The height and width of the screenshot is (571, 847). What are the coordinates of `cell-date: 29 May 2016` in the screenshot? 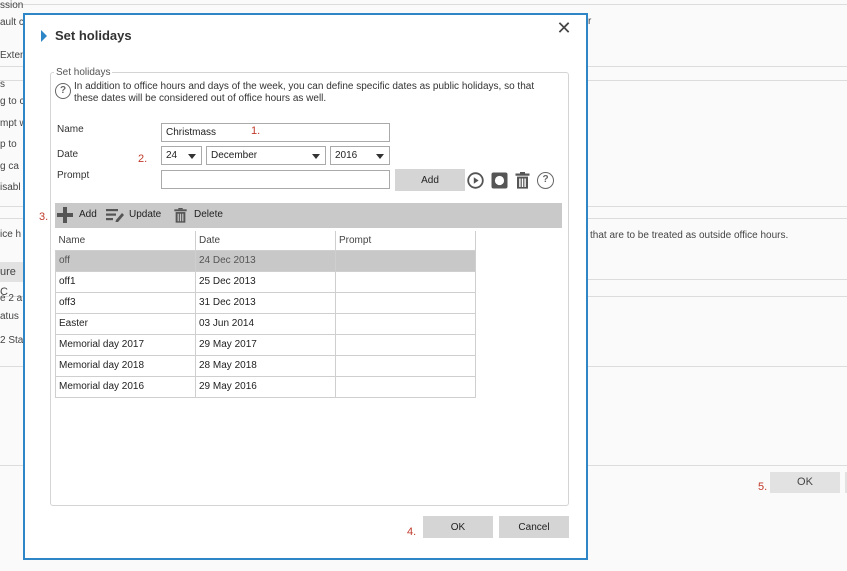 It's located at (265, 386).